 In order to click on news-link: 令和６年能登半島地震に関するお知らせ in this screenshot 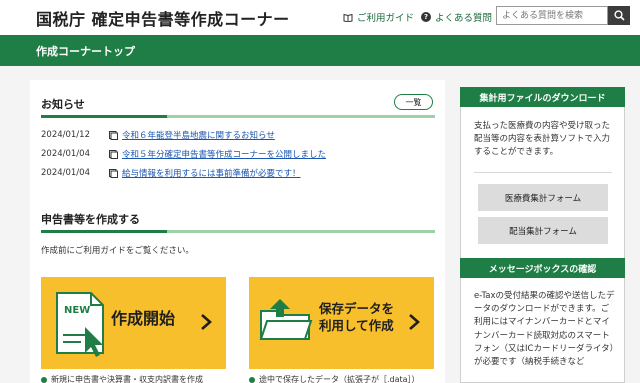, I will do `click(198, 135)`.